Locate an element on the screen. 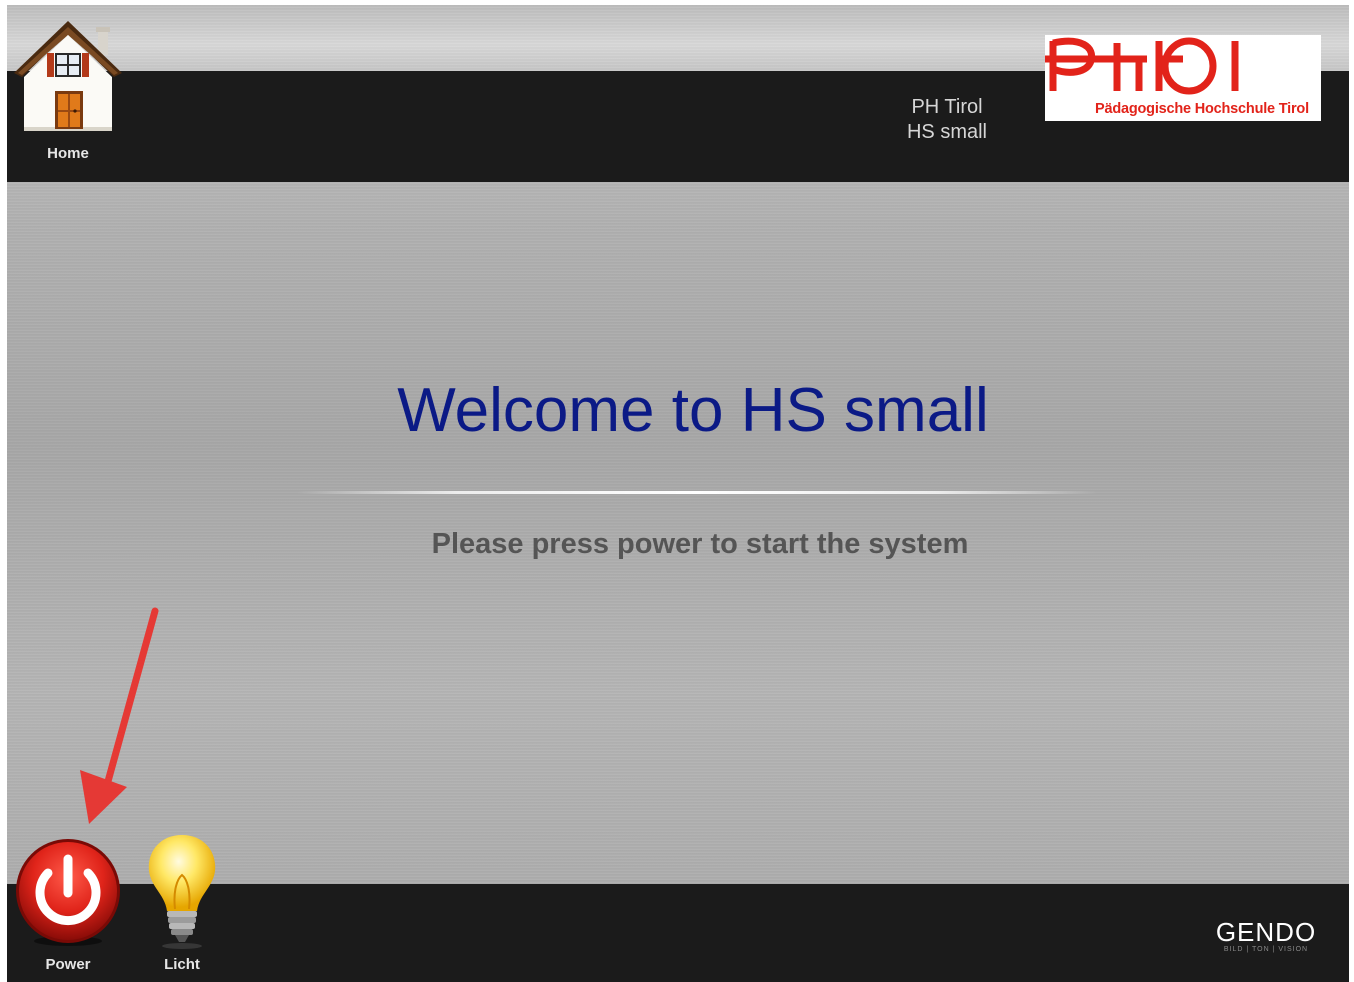 The height and width of the screenshot is (982, 1354). home-button: Home is located at coordinates (68, 94).